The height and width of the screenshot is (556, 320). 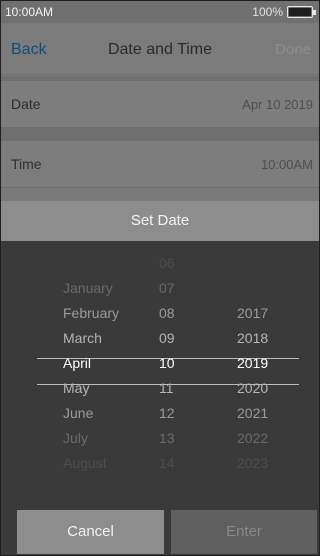 What do you see at coordinates (160, 12) in the screenshot?
I see `status-bar: 10:00AM 100%` at bounding box center [160, 12].